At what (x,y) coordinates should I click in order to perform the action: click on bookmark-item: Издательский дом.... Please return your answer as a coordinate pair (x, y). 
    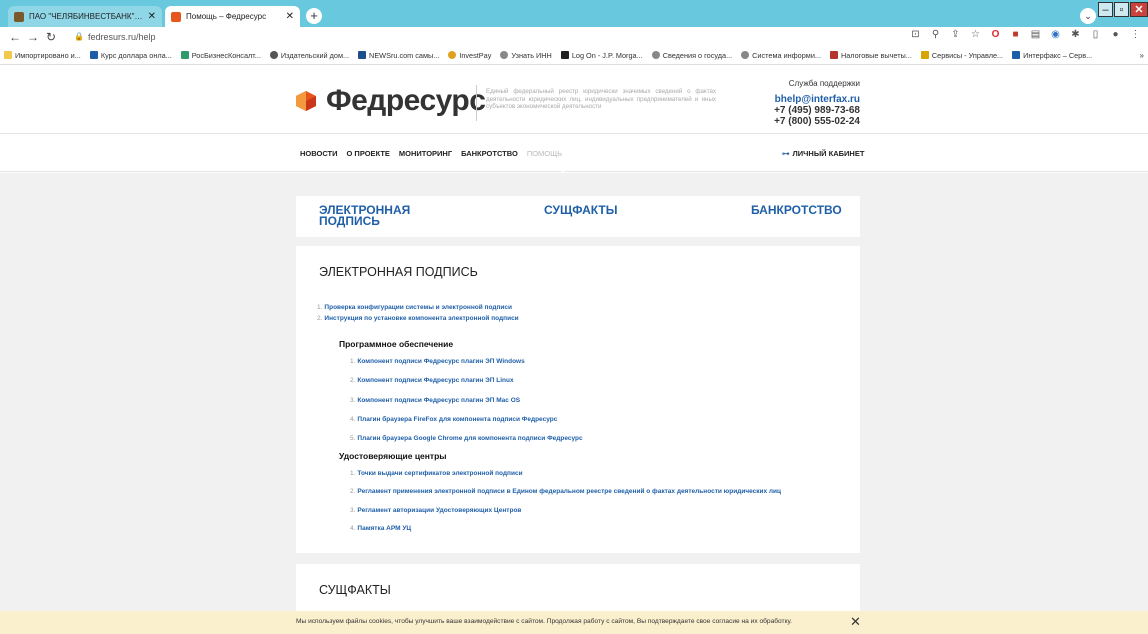
    Looking at the image, I should click on (309, 55).